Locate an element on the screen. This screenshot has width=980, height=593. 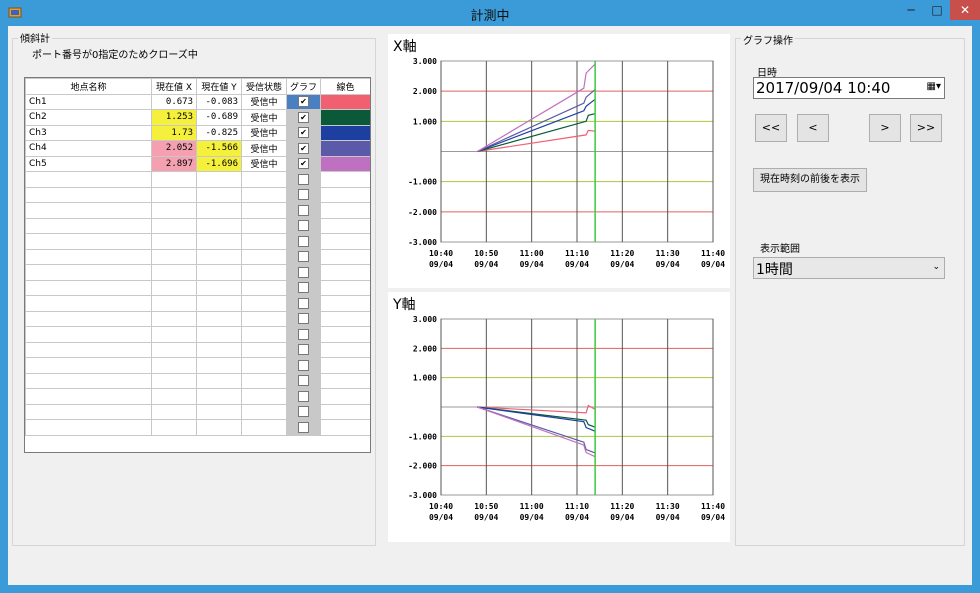
col-header-color: 線色 is located at coordinates (345, 86).